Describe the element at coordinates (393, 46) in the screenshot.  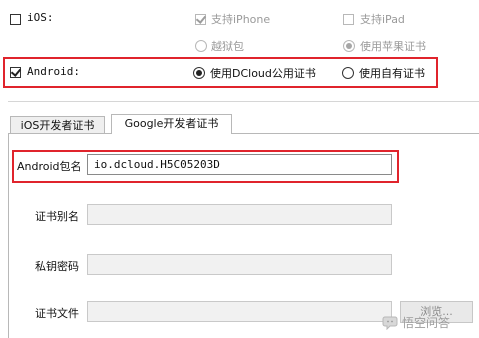
I see `apple-cert-label: 使用苹果证书` at that location.